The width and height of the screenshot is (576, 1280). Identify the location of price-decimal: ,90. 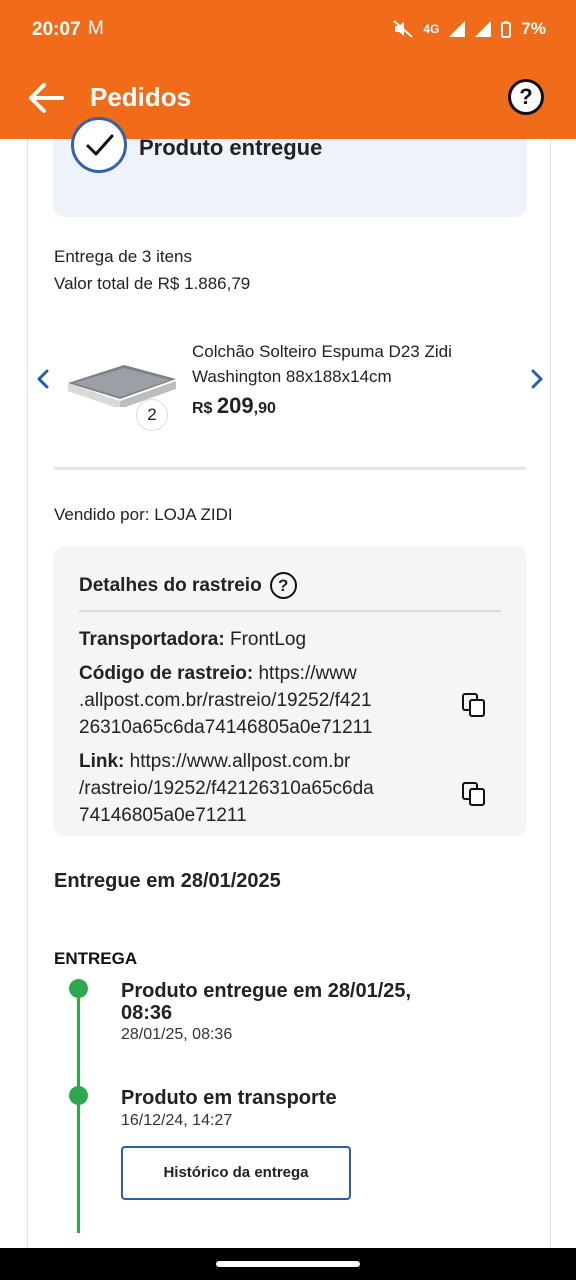
(264, 408).